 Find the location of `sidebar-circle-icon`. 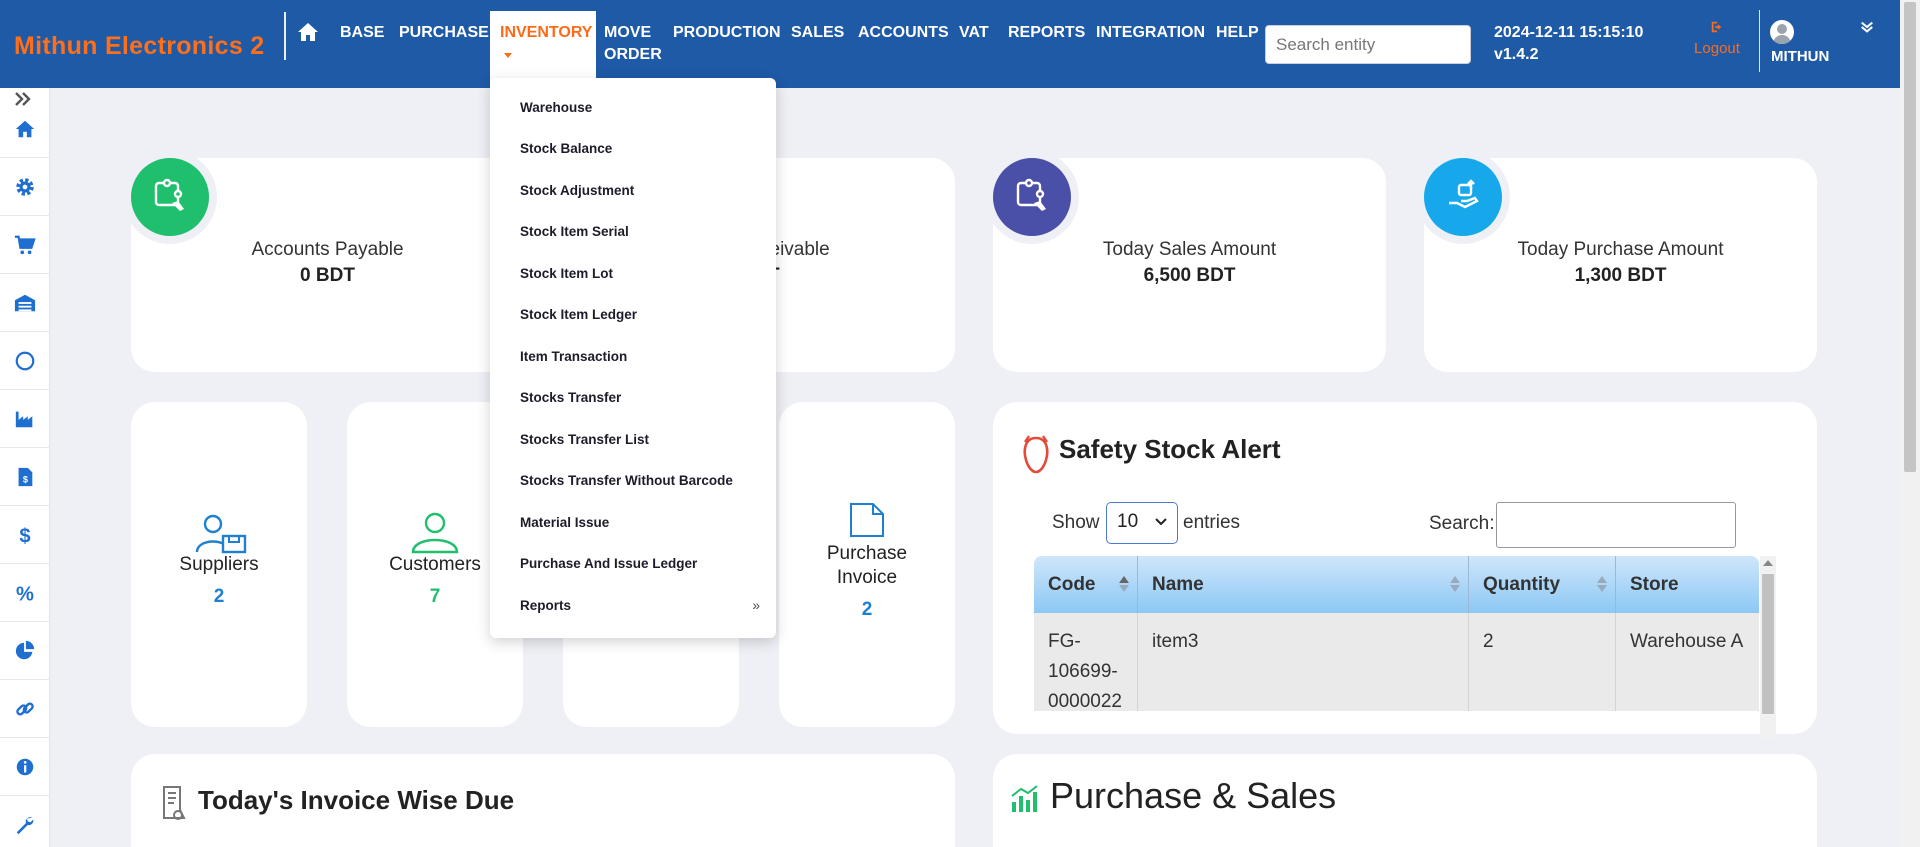

sidebar-circle-icon is located at coordinates (25, 361).